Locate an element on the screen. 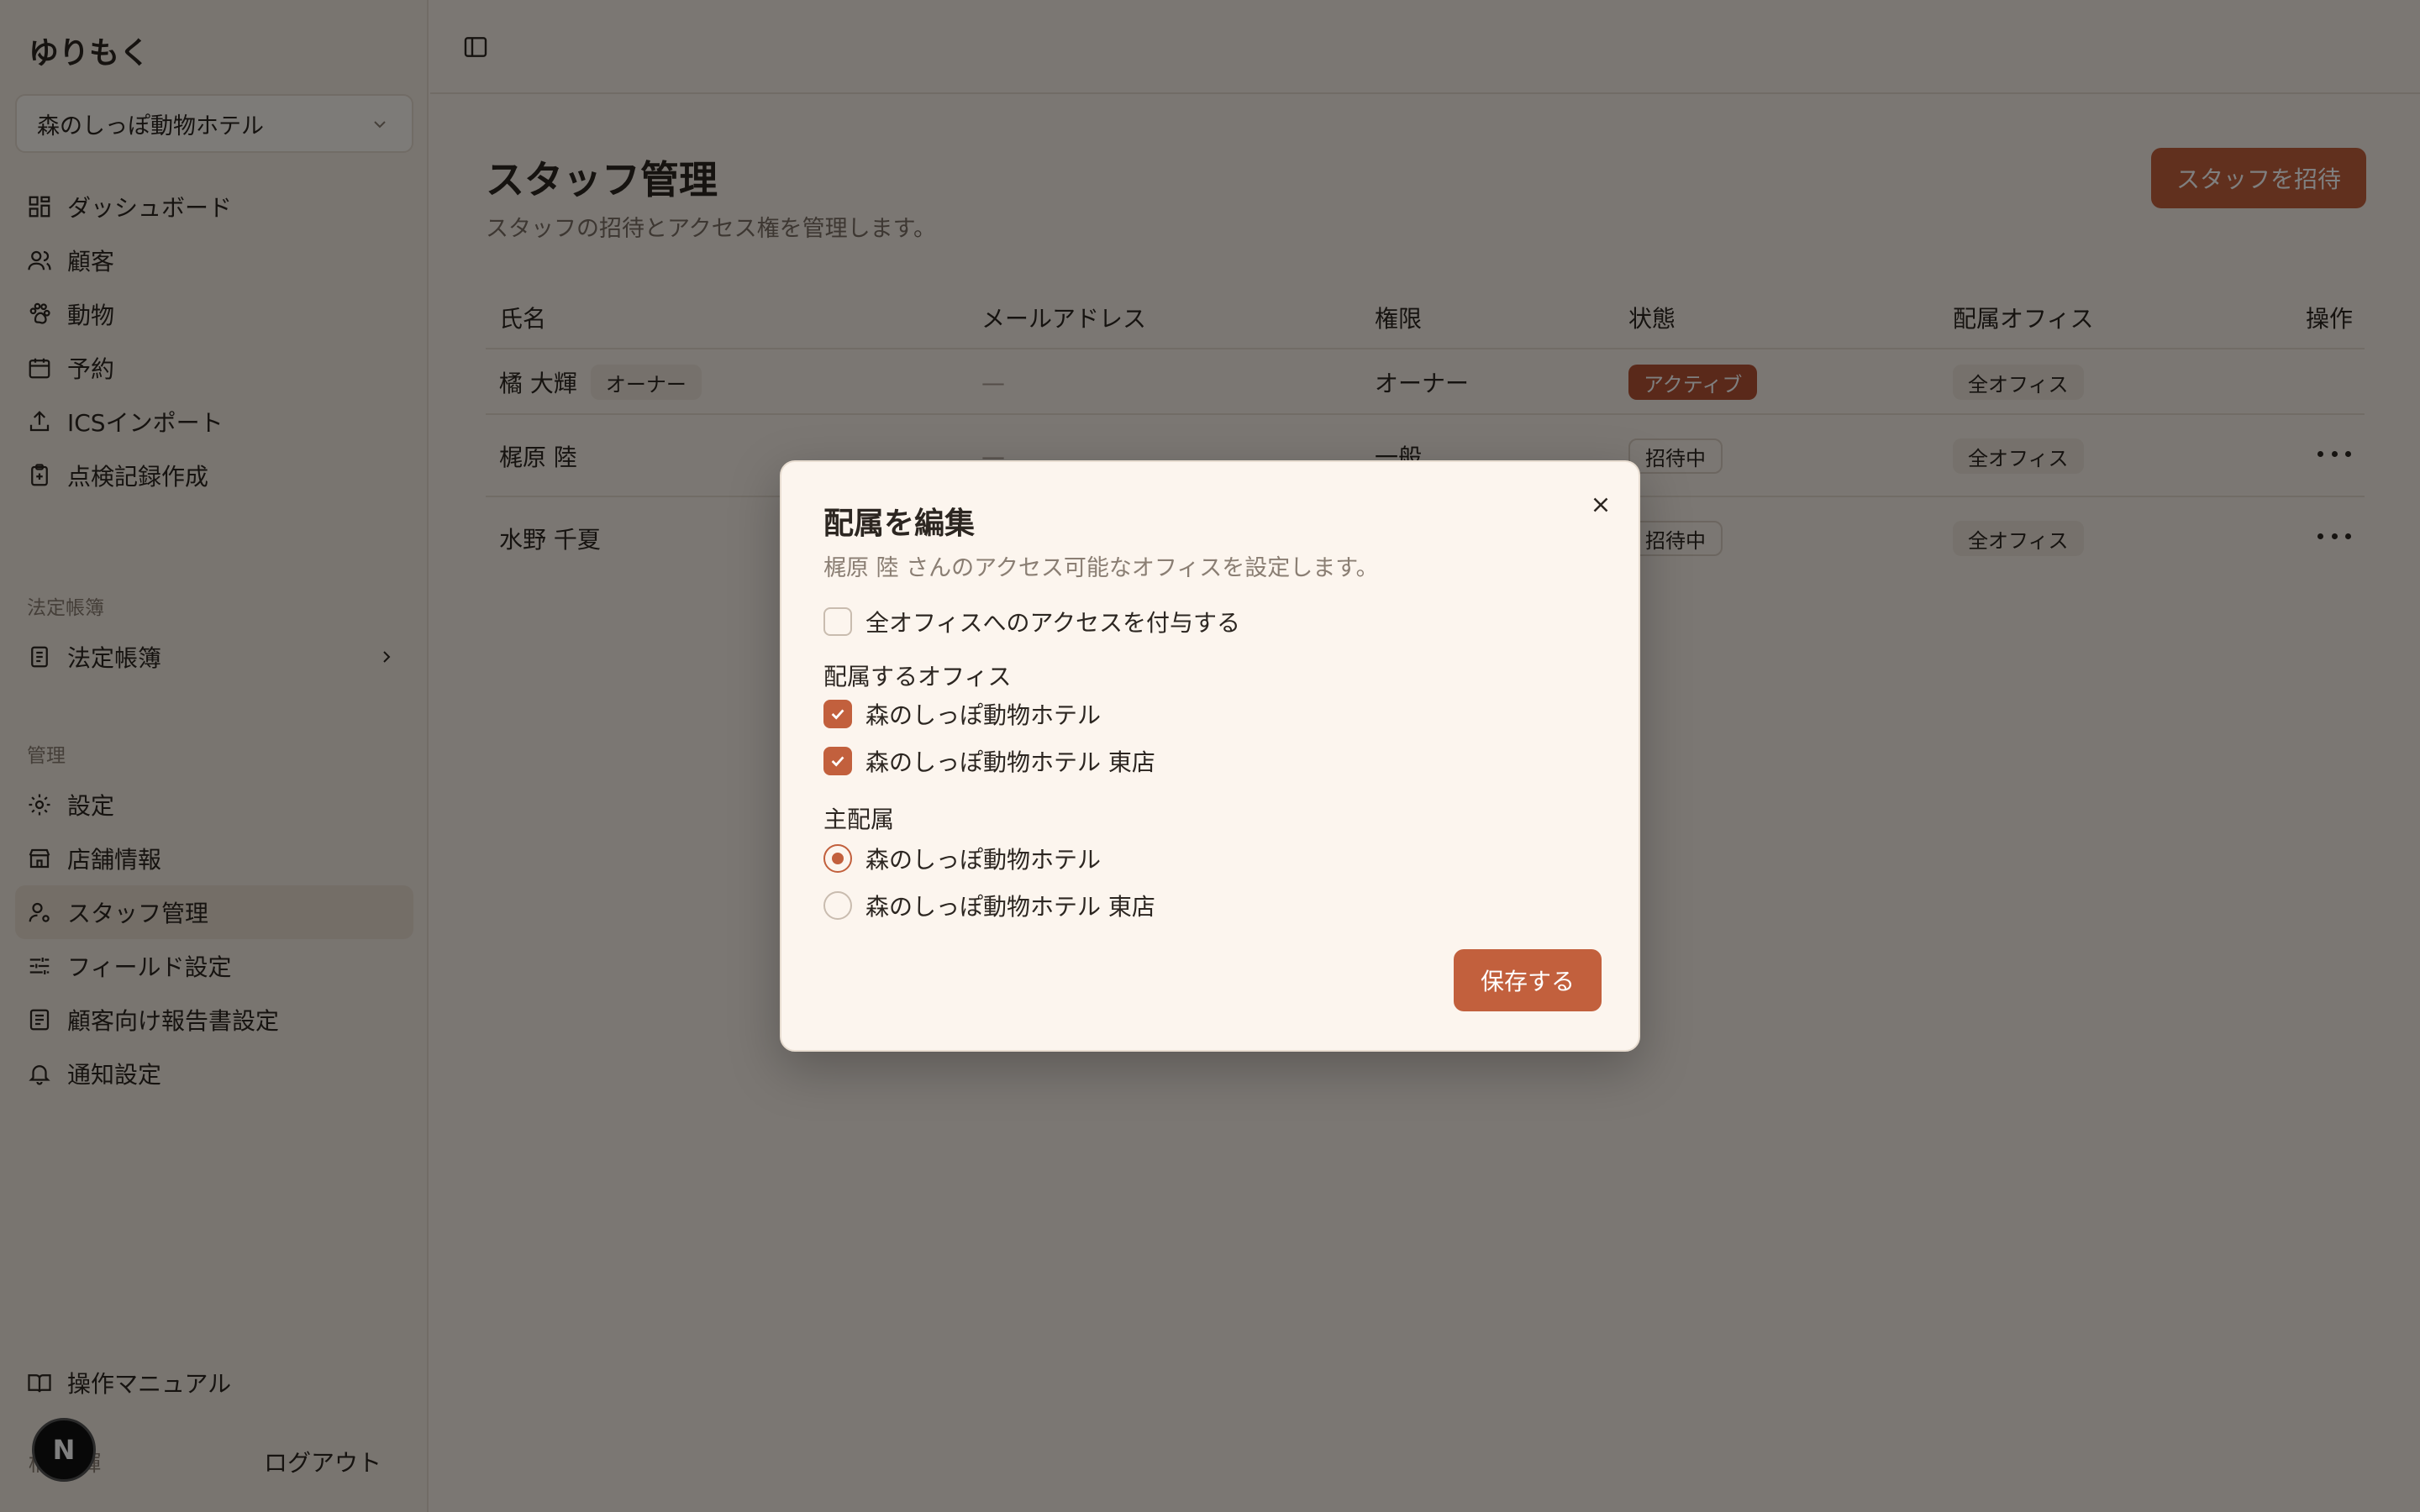  primary-group-label: 主配属 is located at coordinates (859, 819).